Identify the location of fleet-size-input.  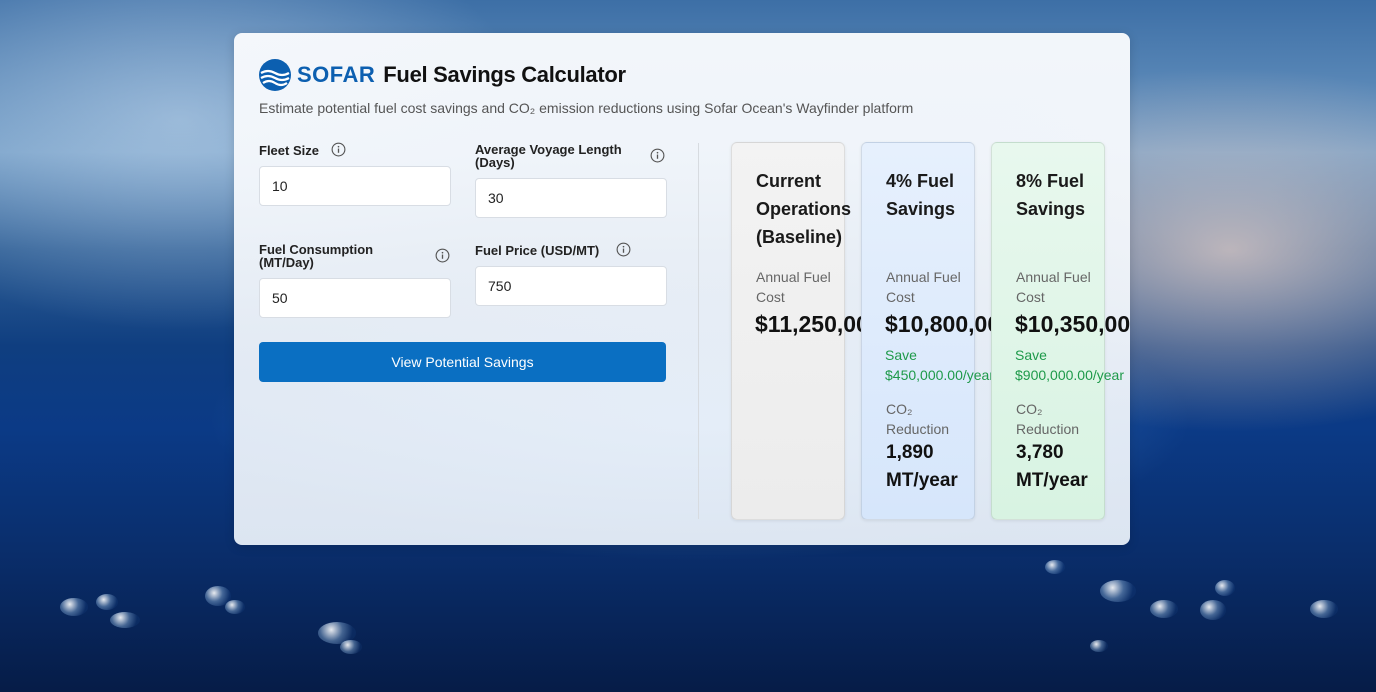
(355, 186).